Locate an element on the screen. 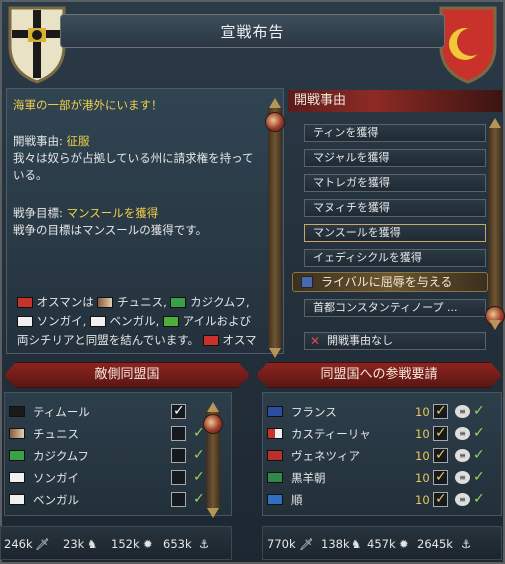  ayr-flag-icon is located at coordinates (170, 321).